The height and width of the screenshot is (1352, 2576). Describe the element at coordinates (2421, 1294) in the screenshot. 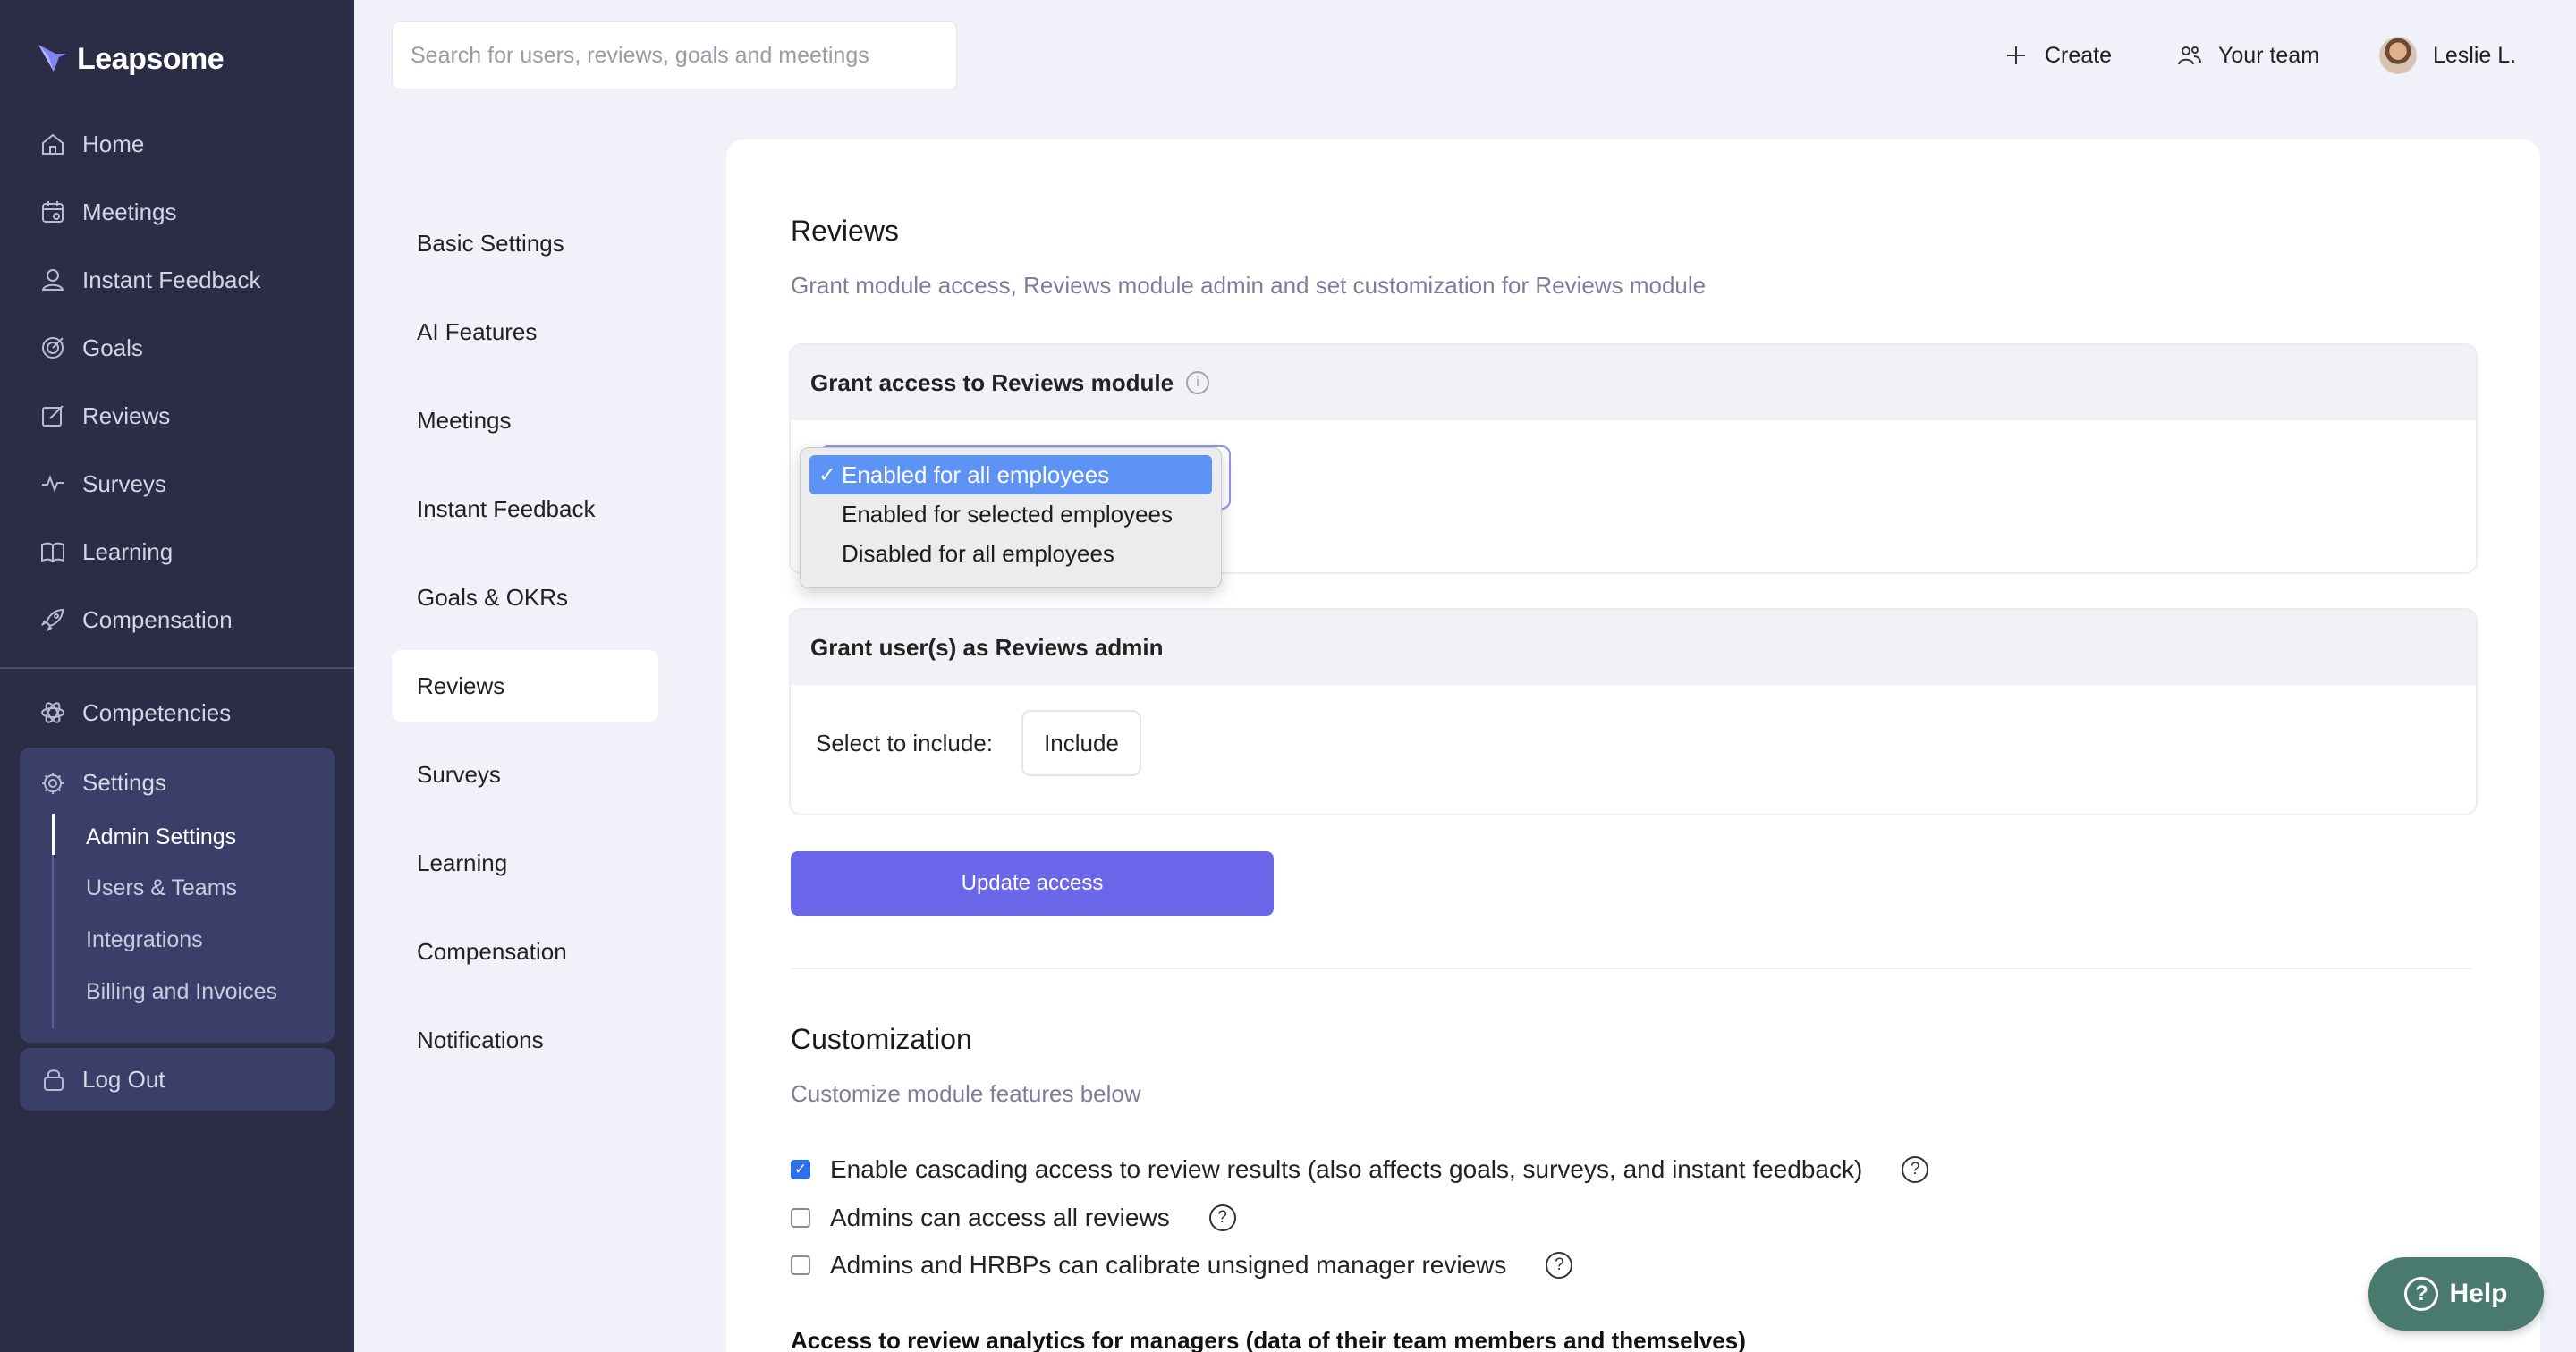

I see `question-icon: ?` at that location.